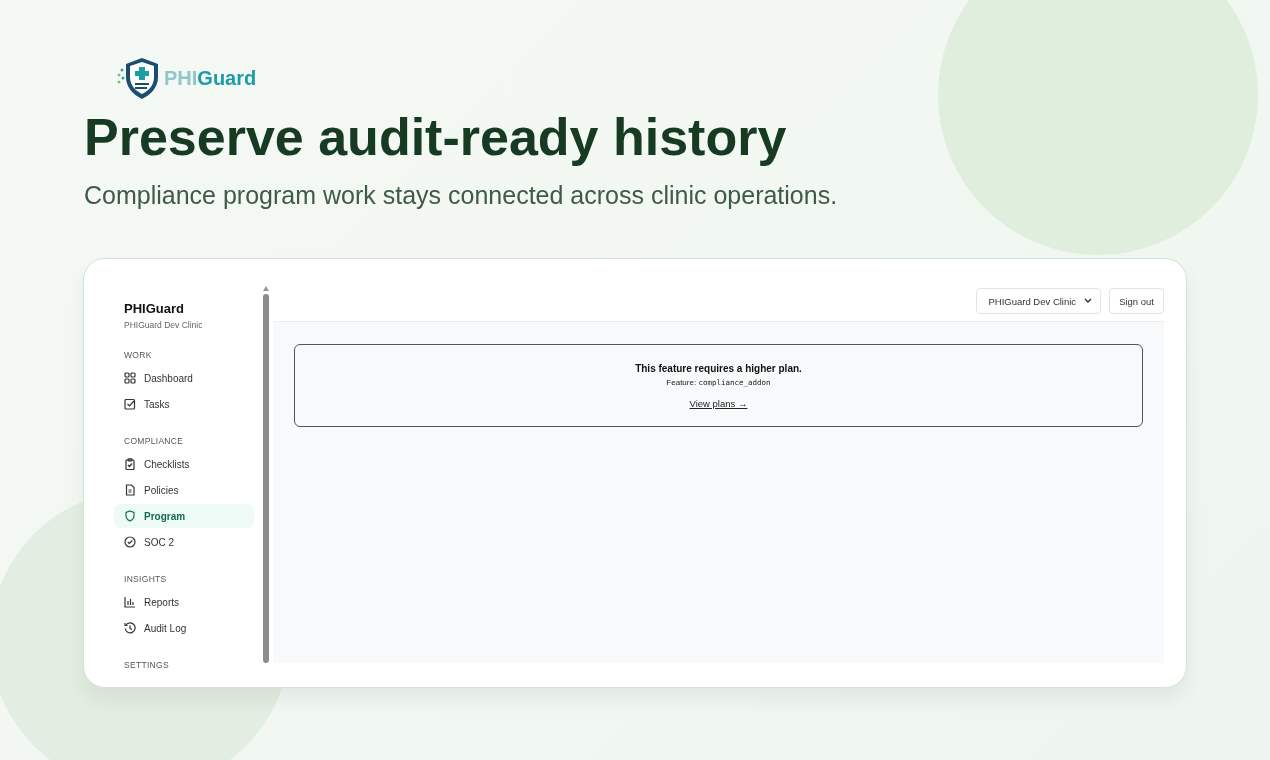 The width and height of the screenshot is (1270, 760). What do you see at coordinates (227, 78) in the screenshot?
I see `logo-text: Guard` at bounding box center [227, 78].